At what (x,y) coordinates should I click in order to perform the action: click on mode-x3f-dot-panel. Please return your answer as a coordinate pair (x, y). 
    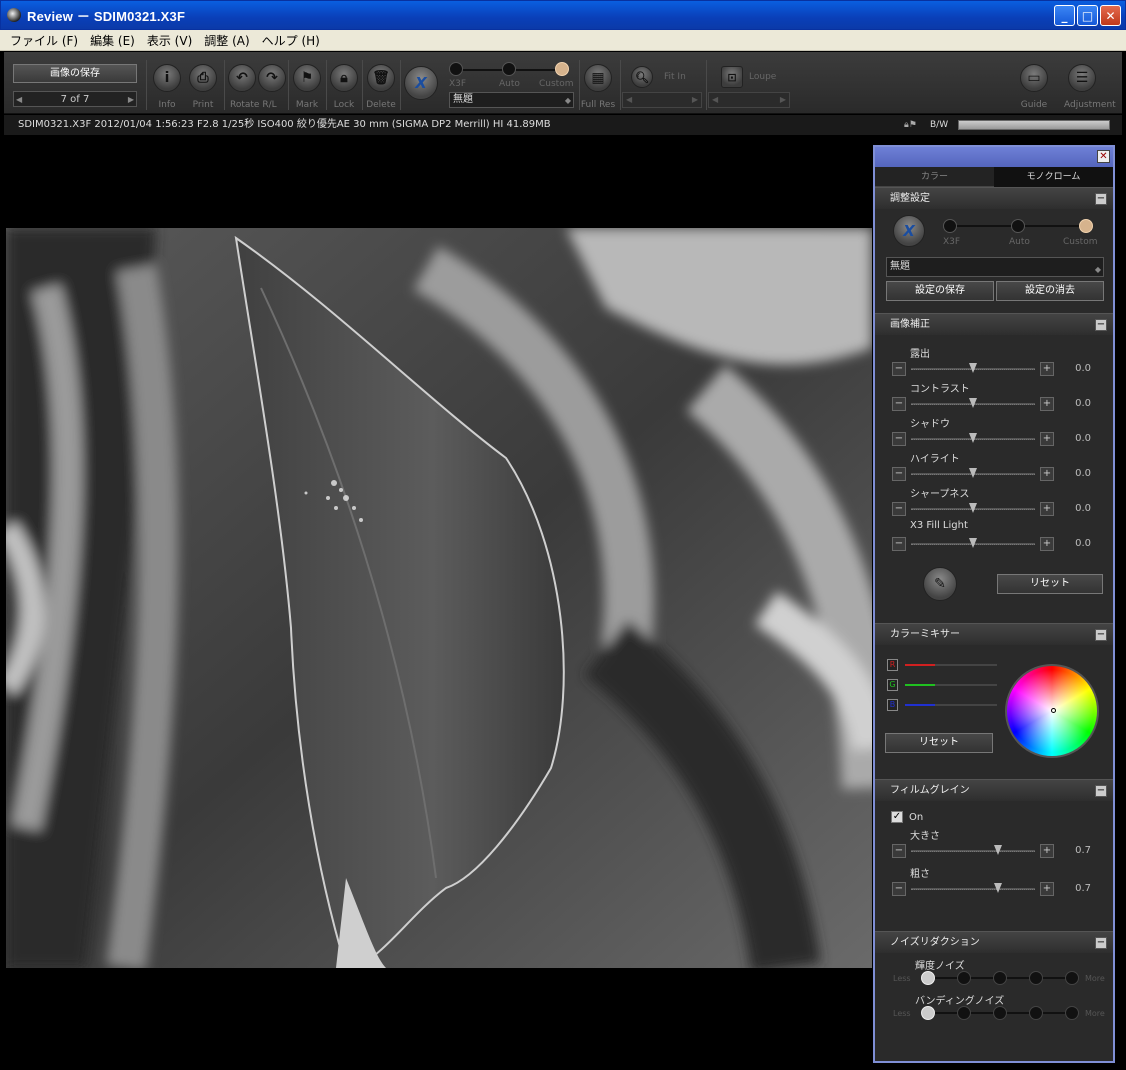
    Looking at the image, I should click on (950, 226).